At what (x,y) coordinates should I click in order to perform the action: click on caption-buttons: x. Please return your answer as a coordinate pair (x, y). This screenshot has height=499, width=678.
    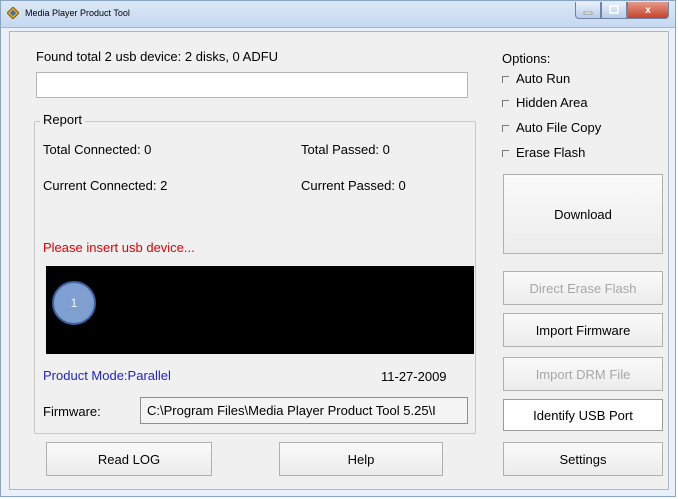
    Looking at the image, I should click on (622, 11).